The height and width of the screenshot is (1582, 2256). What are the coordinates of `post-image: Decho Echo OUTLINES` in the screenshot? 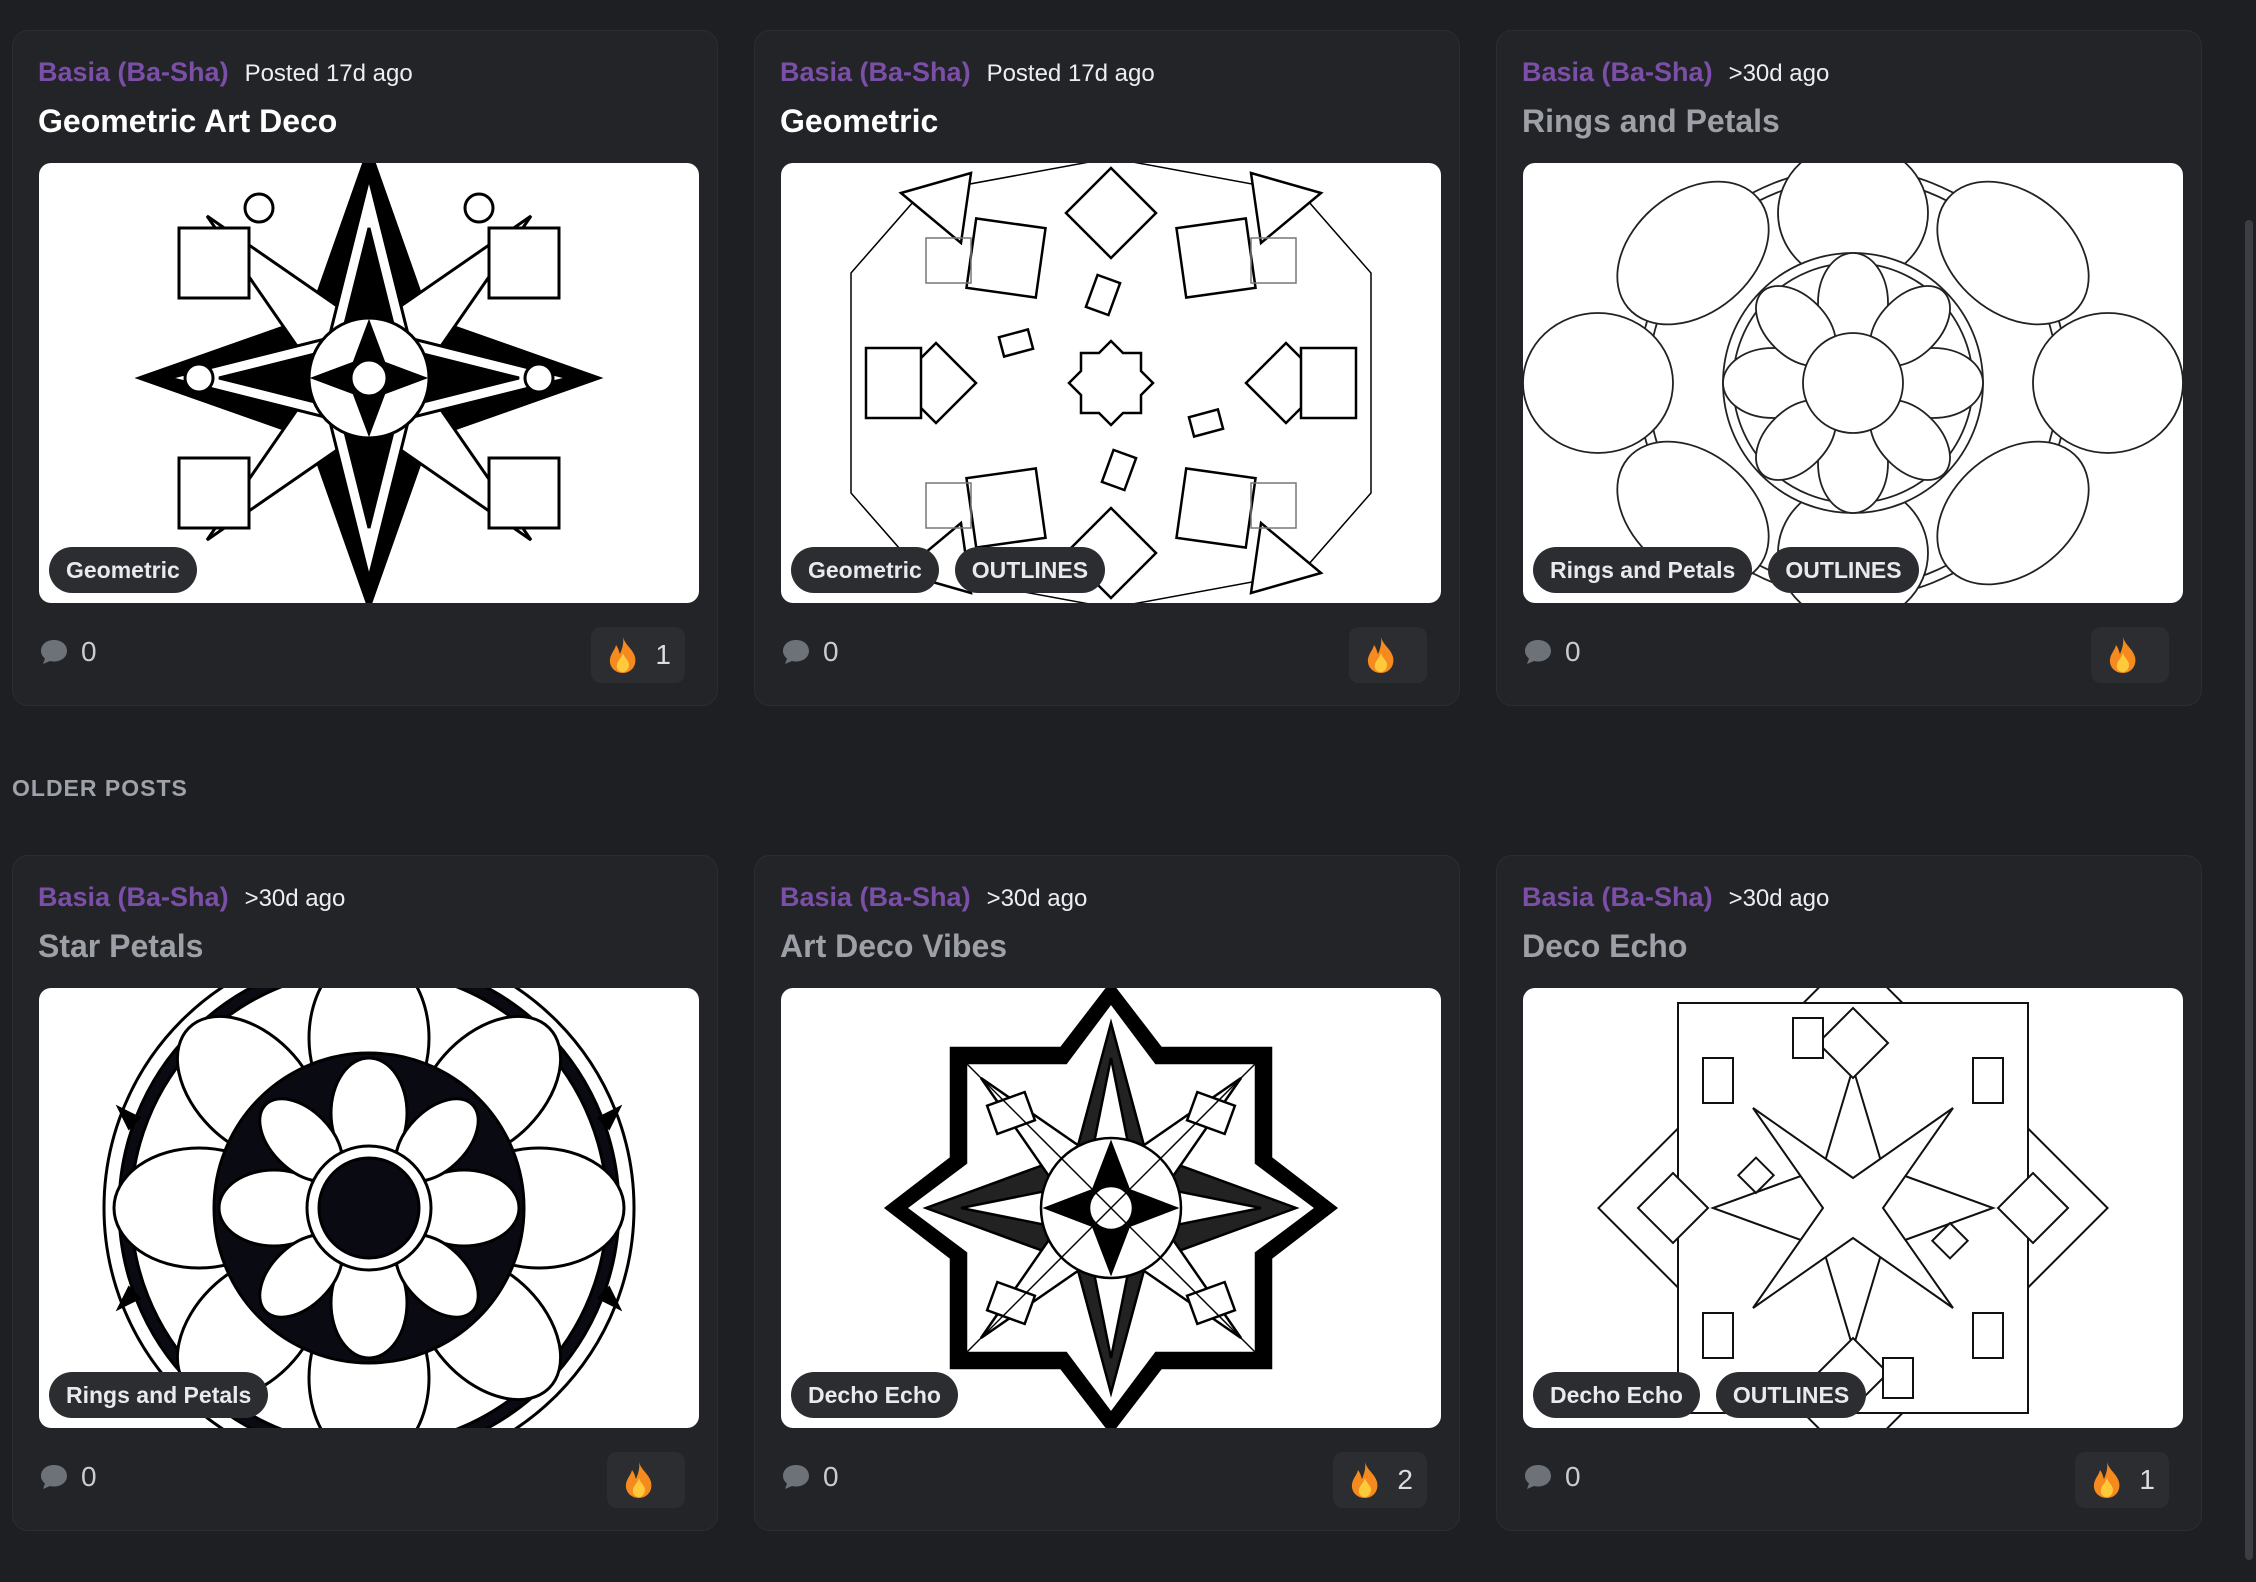 It's located at (1853, 1208).